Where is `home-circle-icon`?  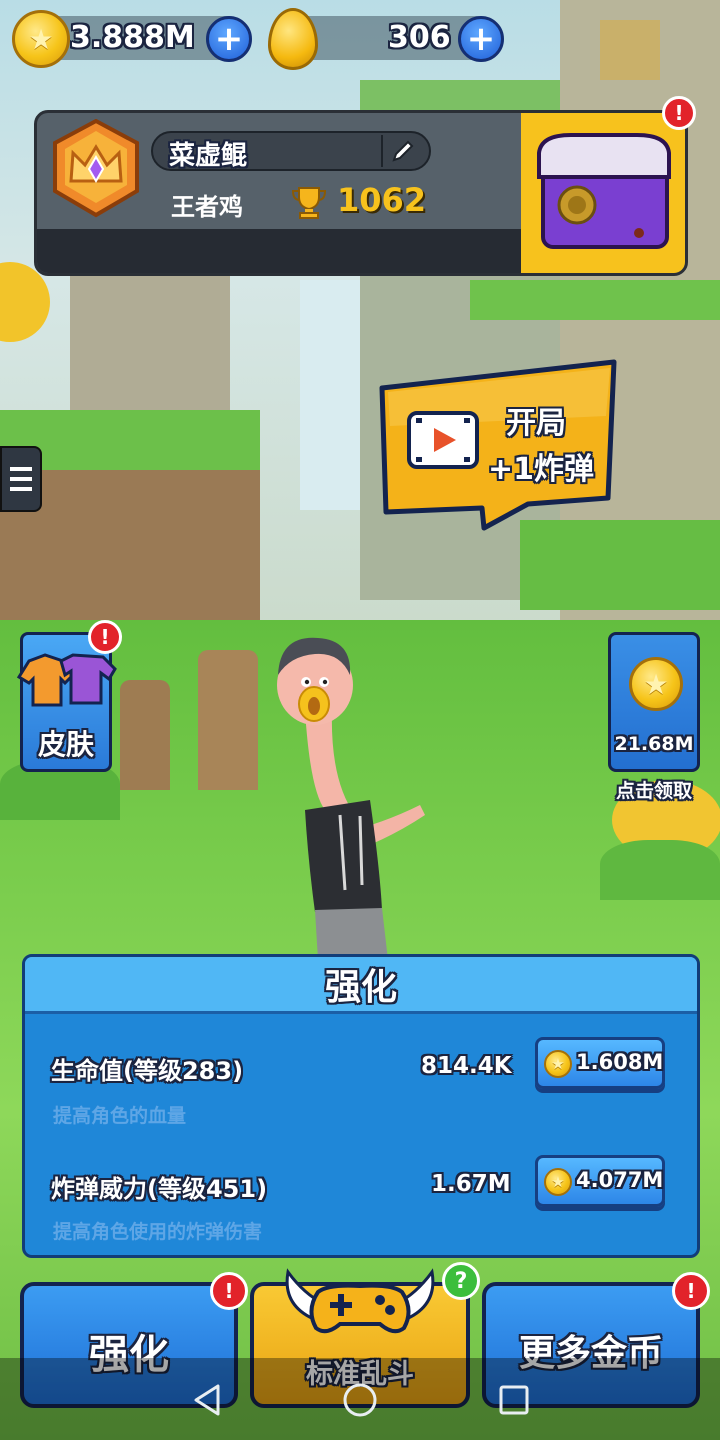 home-circle-icon is located at coordinates (360, 1400).